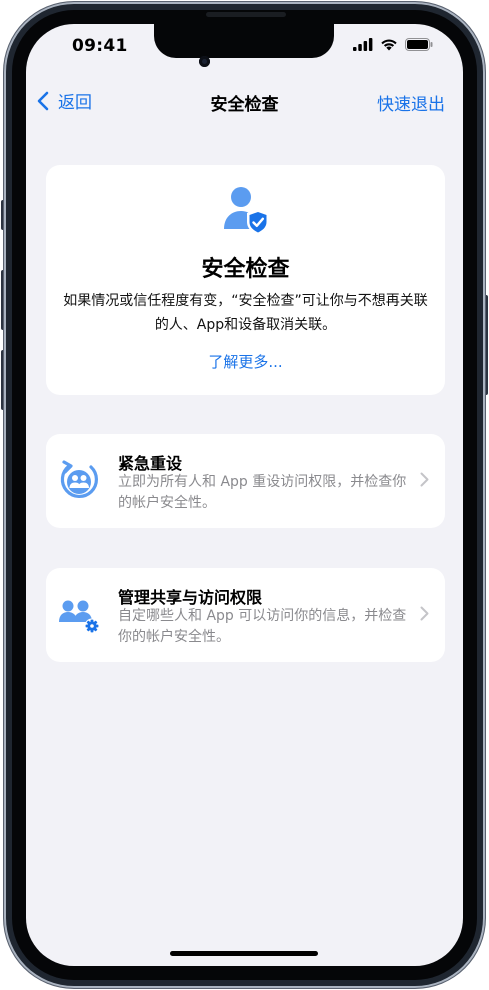  Describe the element at coordinates (244, 41) in the screenshot. I see `notch` at that location.